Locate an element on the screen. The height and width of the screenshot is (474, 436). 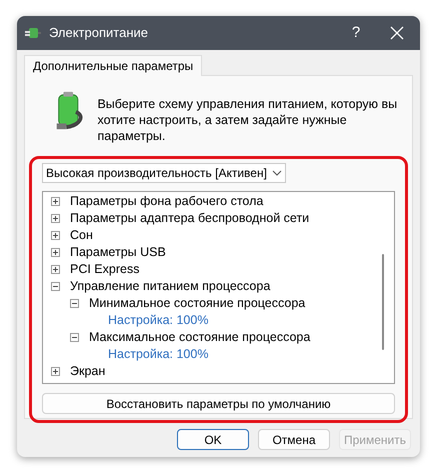
dialog-button: OK is located at coordinates (213, 439).